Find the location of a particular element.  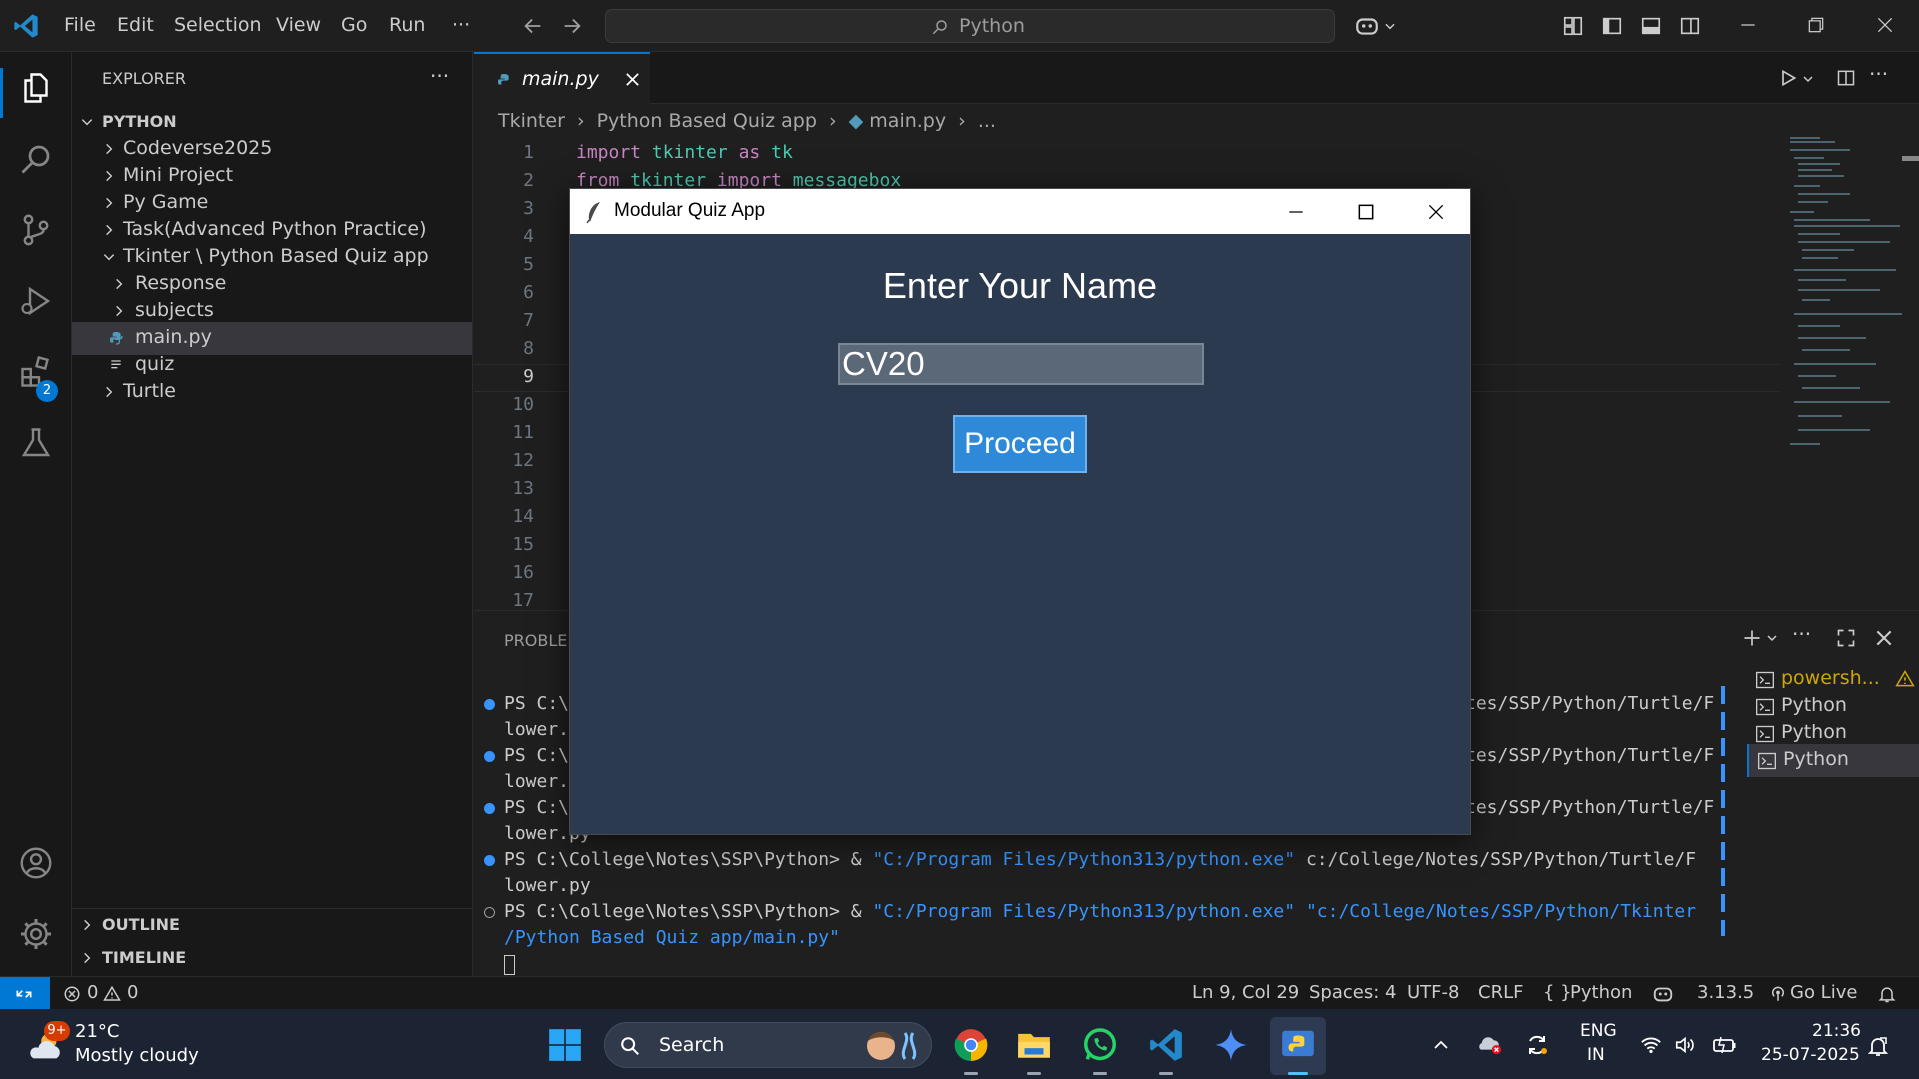

tab-main-py: main.py is located at coordinates (562, 78).